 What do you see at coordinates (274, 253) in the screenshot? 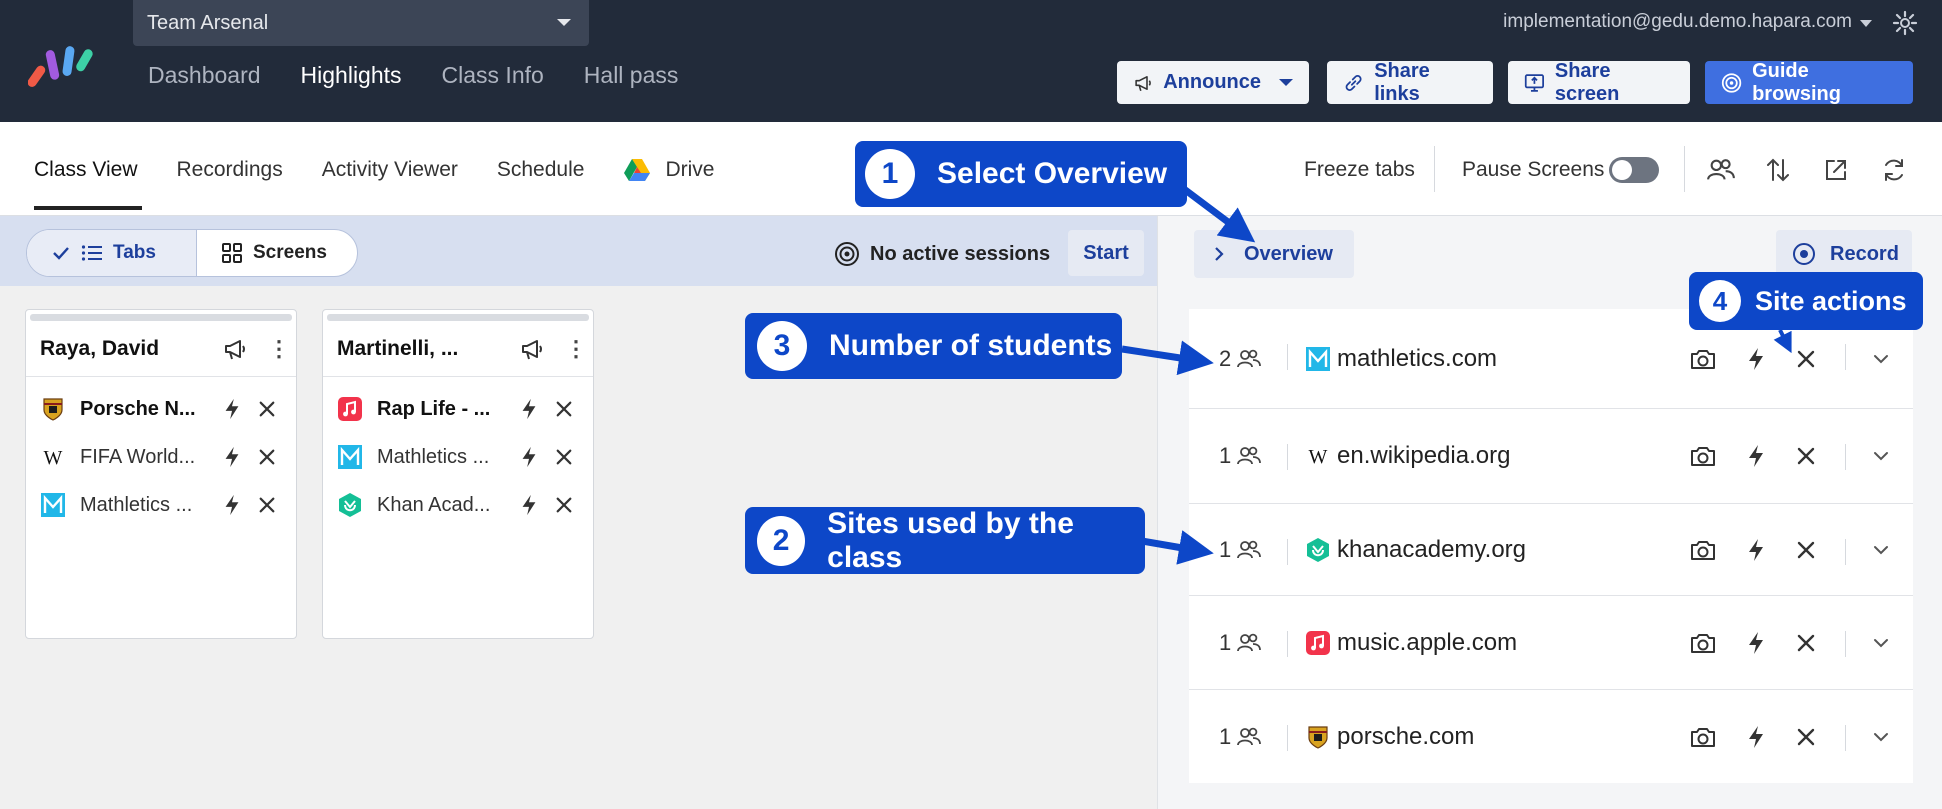
I see `screens-view-button: Screens` at bounding box center [274, 253].